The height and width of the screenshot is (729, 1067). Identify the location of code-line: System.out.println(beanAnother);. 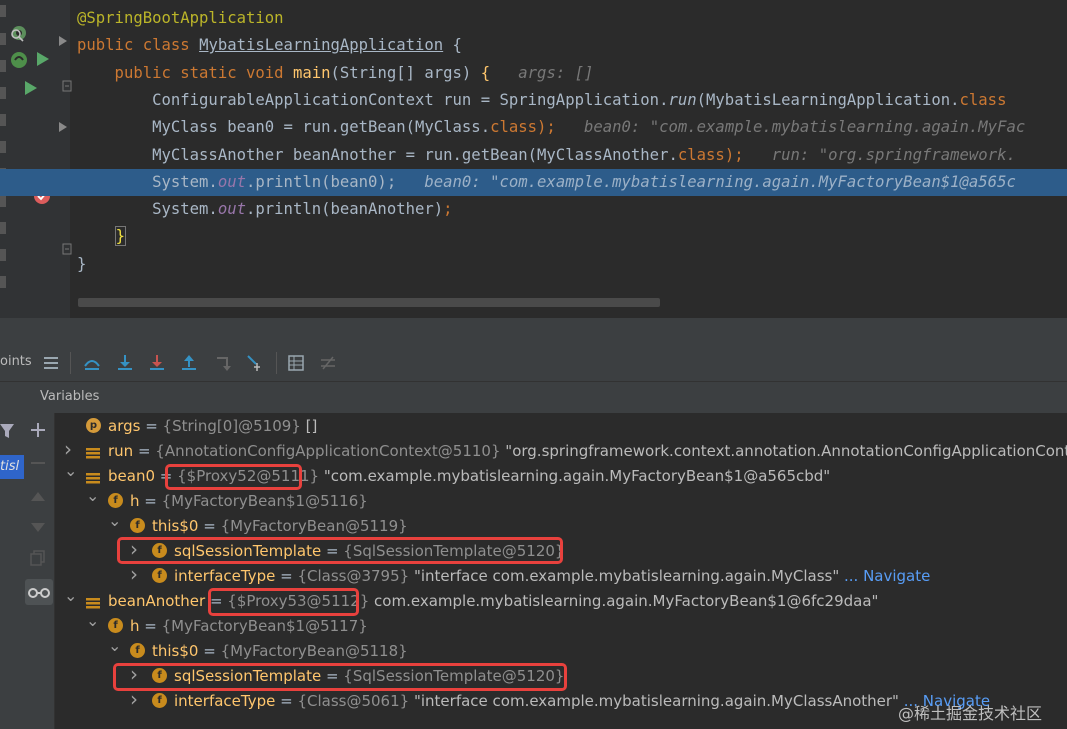
(533, 209).